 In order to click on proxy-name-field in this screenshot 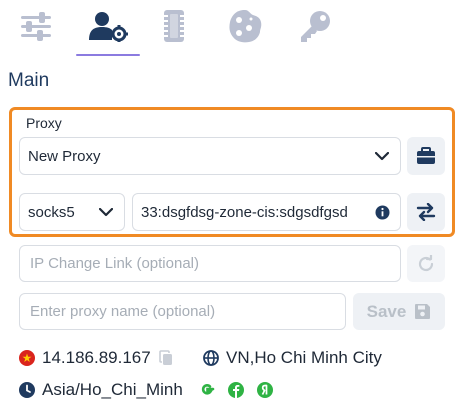, I will do `click(182, 311)`.